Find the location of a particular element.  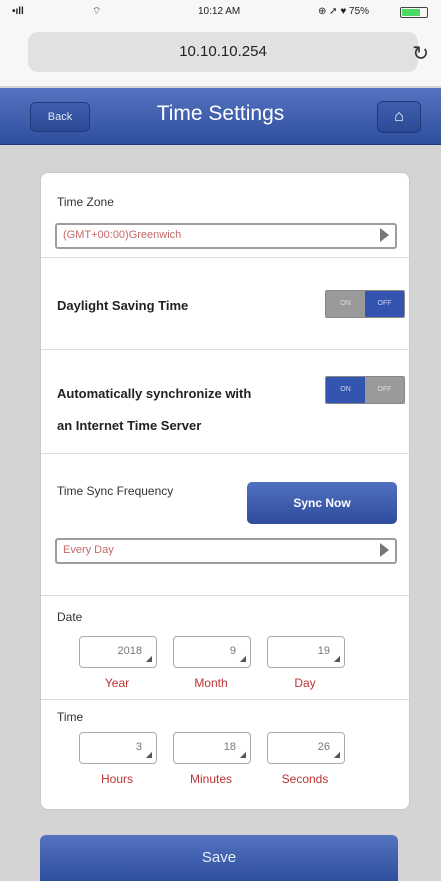

timezone-value: (GMT+00:00)Greenwich is located at coordinates (122, 235).